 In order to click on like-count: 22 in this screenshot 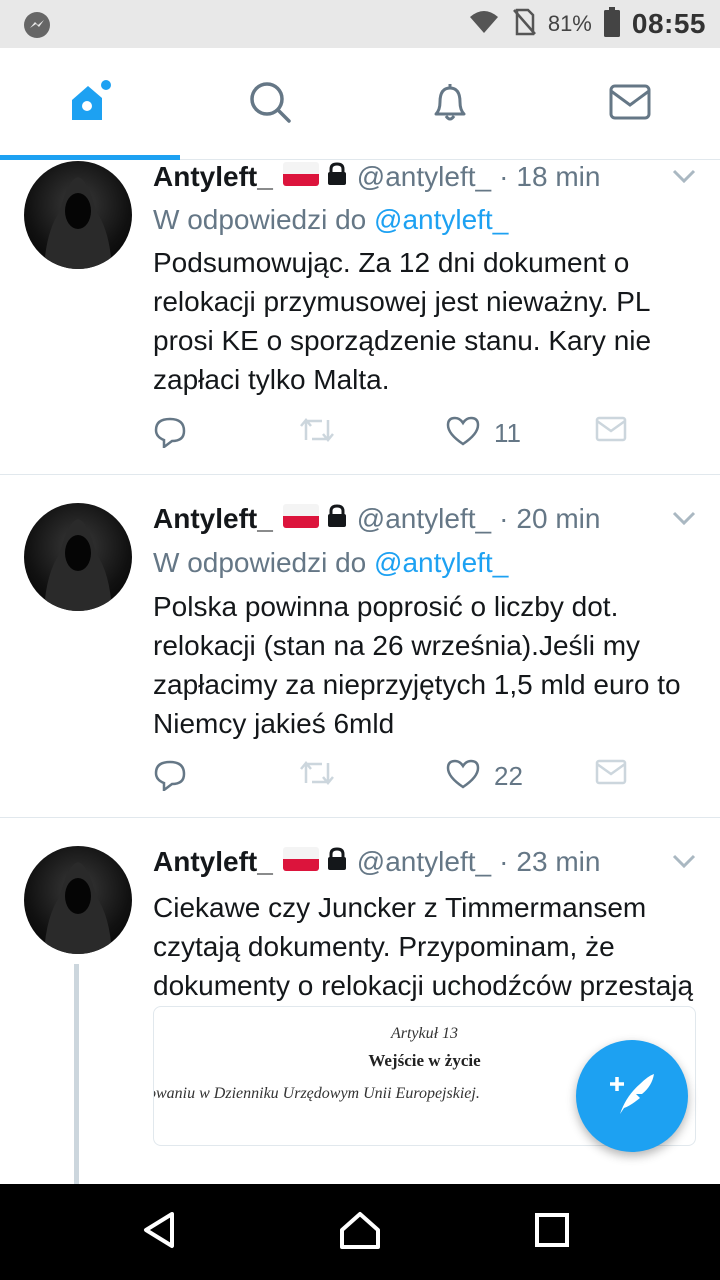, I will do `click(508, 776)`.